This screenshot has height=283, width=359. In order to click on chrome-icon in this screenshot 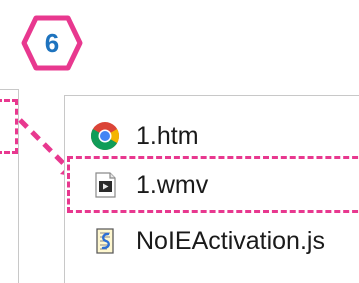, I will do `click(105, 136)`.